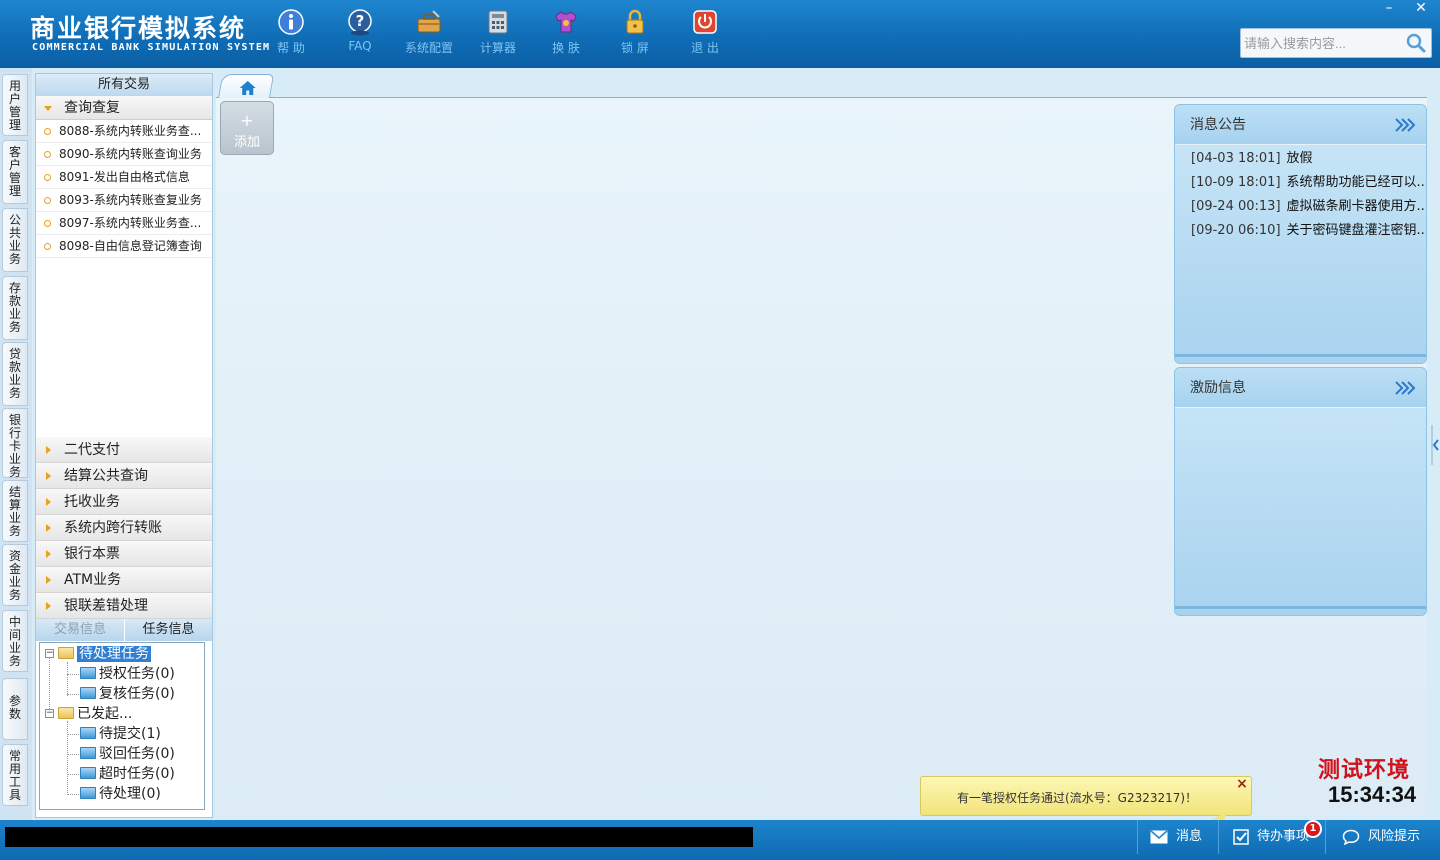 This screenshot has height=860, width=1440. What do you see at coordinates (80, 630) in the screenshot?
I see `tab-transaction-info: 交易信息` at bounding box center [80, 630].